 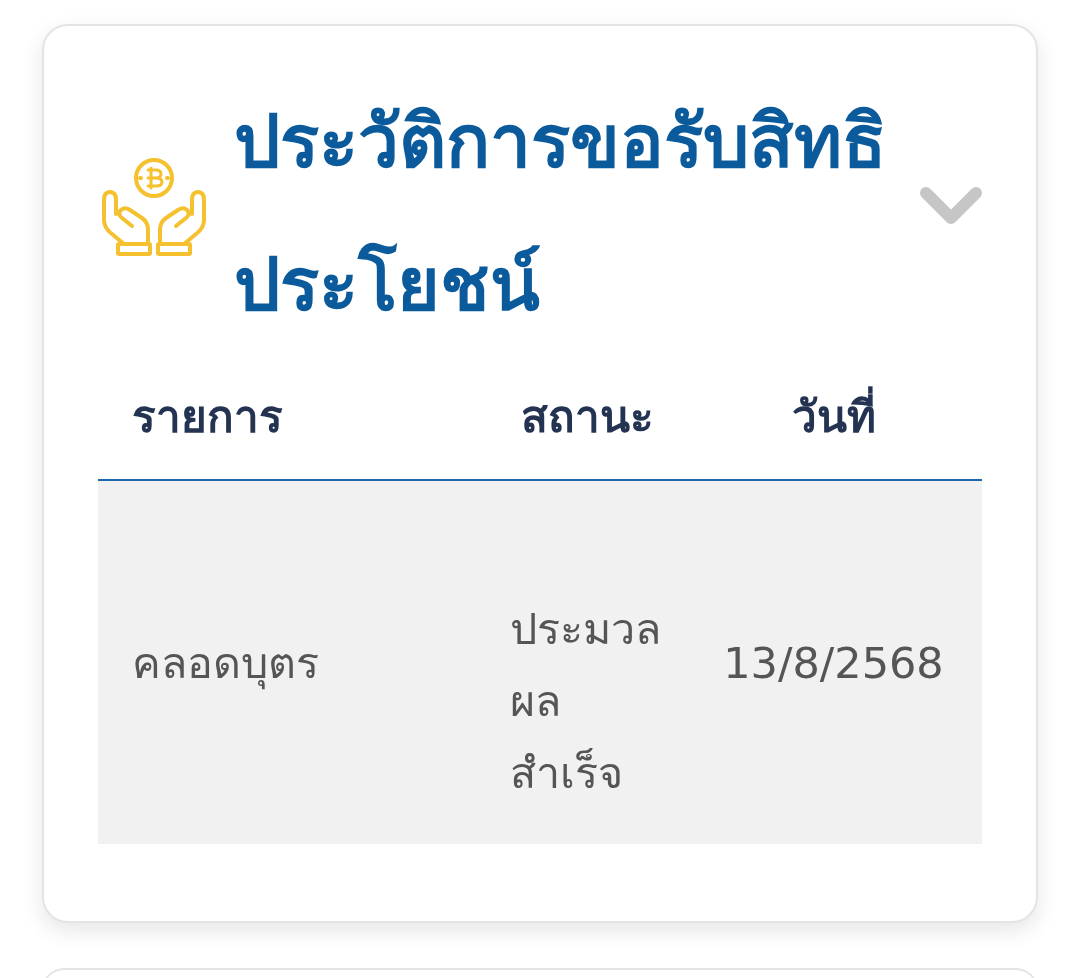 What do you see at coordinates (586, 701) in the screenshot?
I see `table-cell-text: ประมวลผลสำเร็จ` at bounding box center [586, 701].